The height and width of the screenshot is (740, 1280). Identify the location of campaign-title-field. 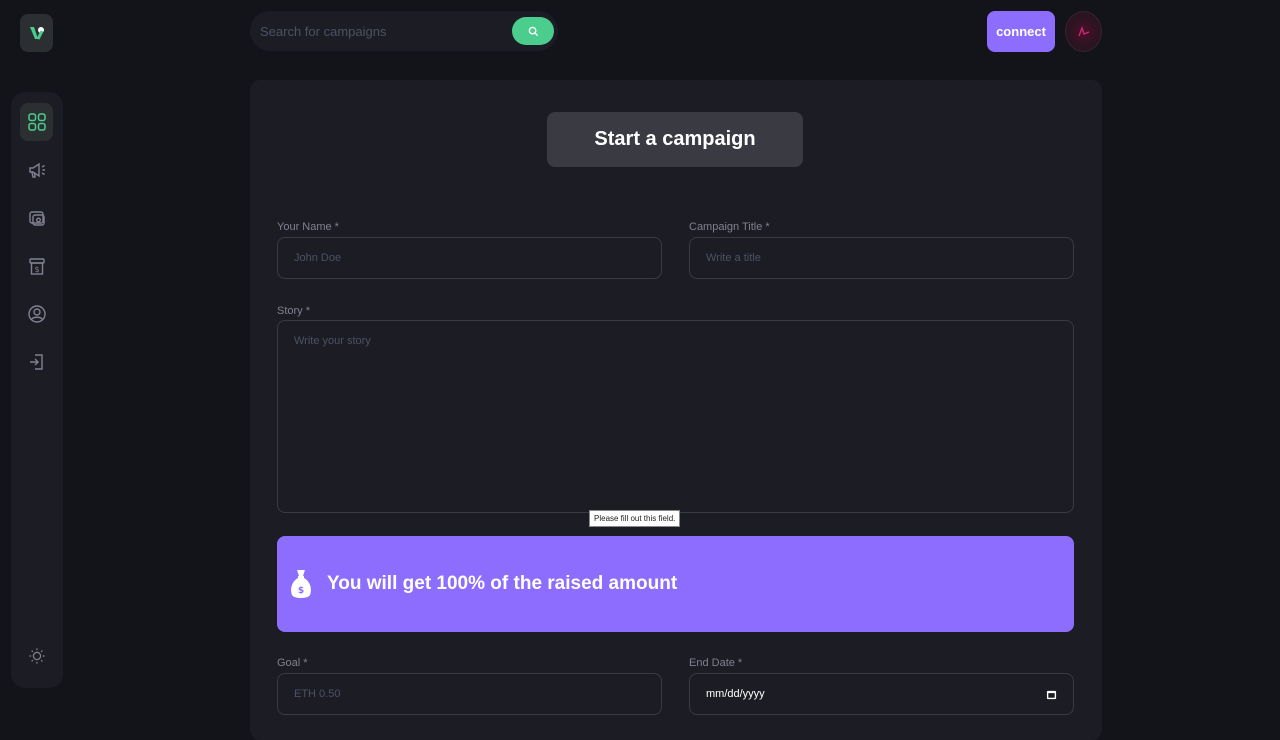
(881, 258).